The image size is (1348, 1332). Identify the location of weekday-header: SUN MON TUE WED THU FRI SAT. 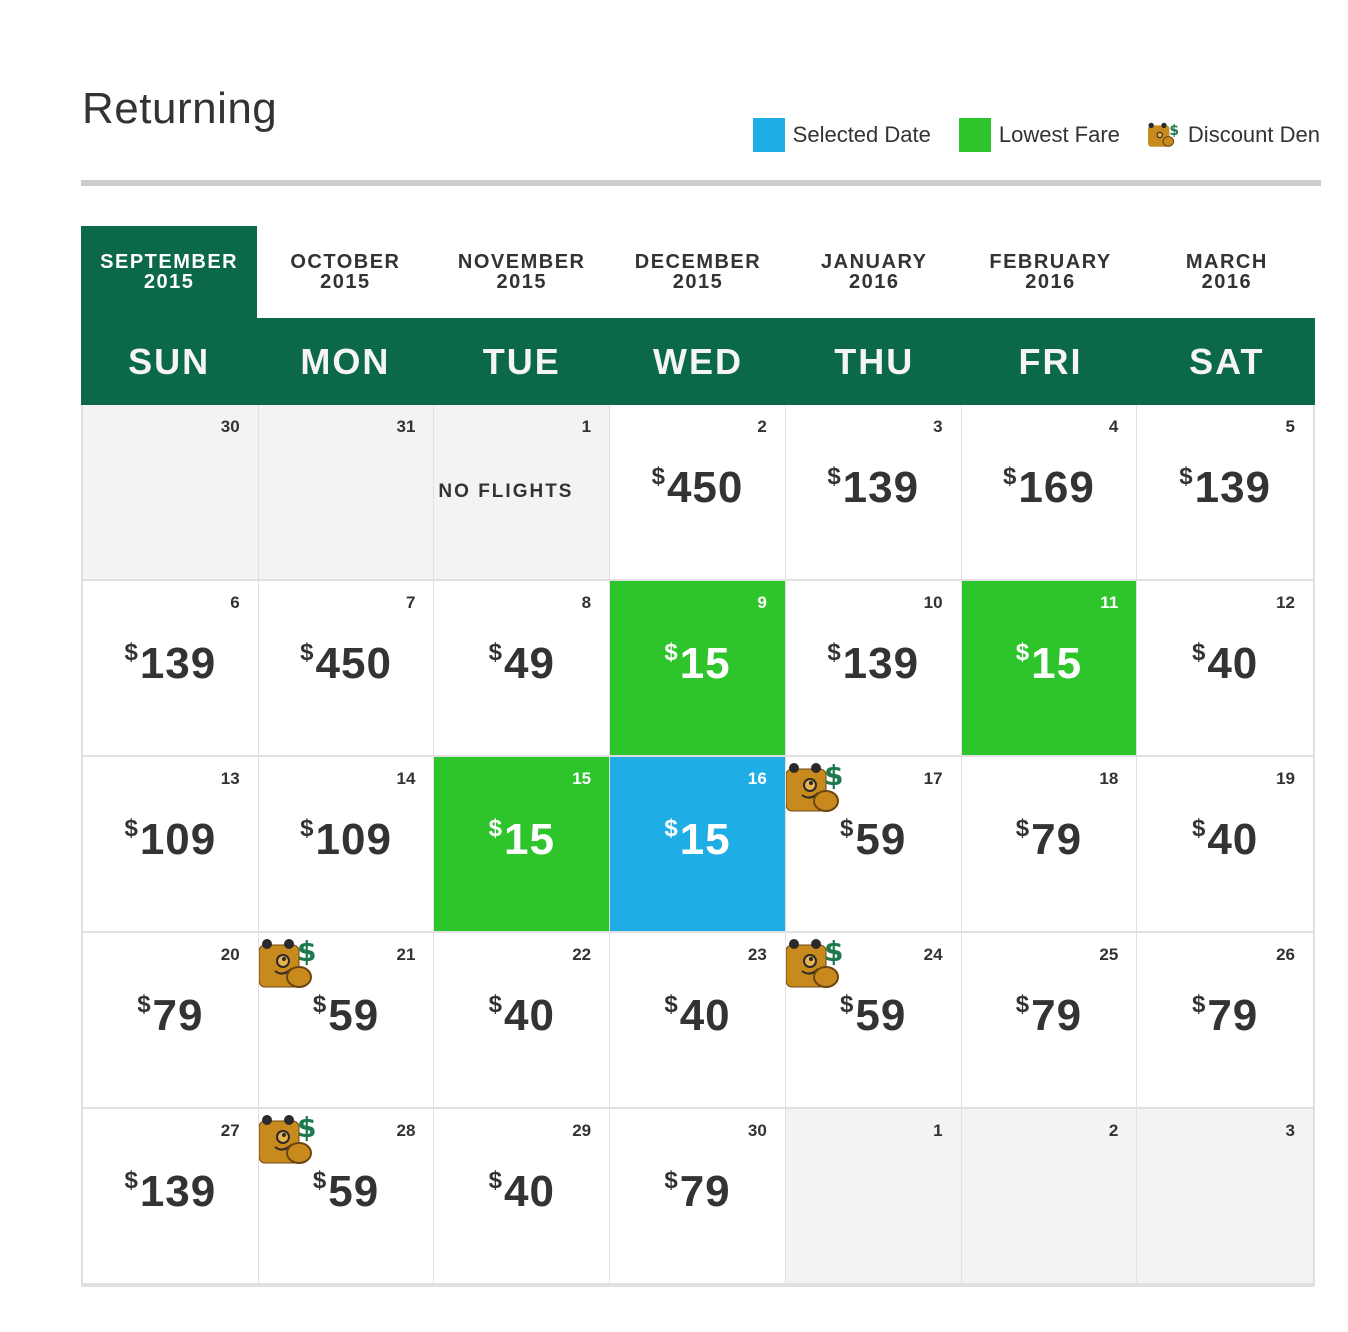
(698, 361).